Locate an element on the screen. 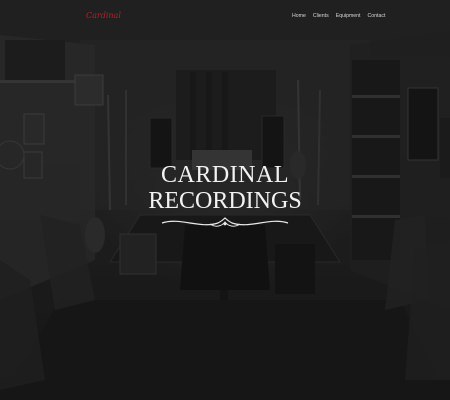 This screenshot has height=400, width=450. brand-name-line1: CARDINAL is located at coordinates (225, 175).